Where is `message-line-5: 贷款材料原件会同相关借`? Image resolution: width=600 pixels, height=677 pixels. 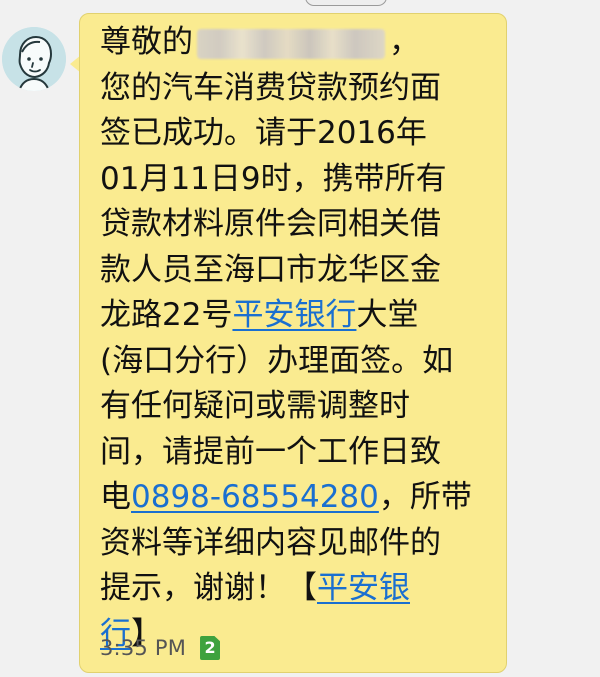
message-line-5: 贷款材料原件会同相关借 is located at coordinates (270, 224).